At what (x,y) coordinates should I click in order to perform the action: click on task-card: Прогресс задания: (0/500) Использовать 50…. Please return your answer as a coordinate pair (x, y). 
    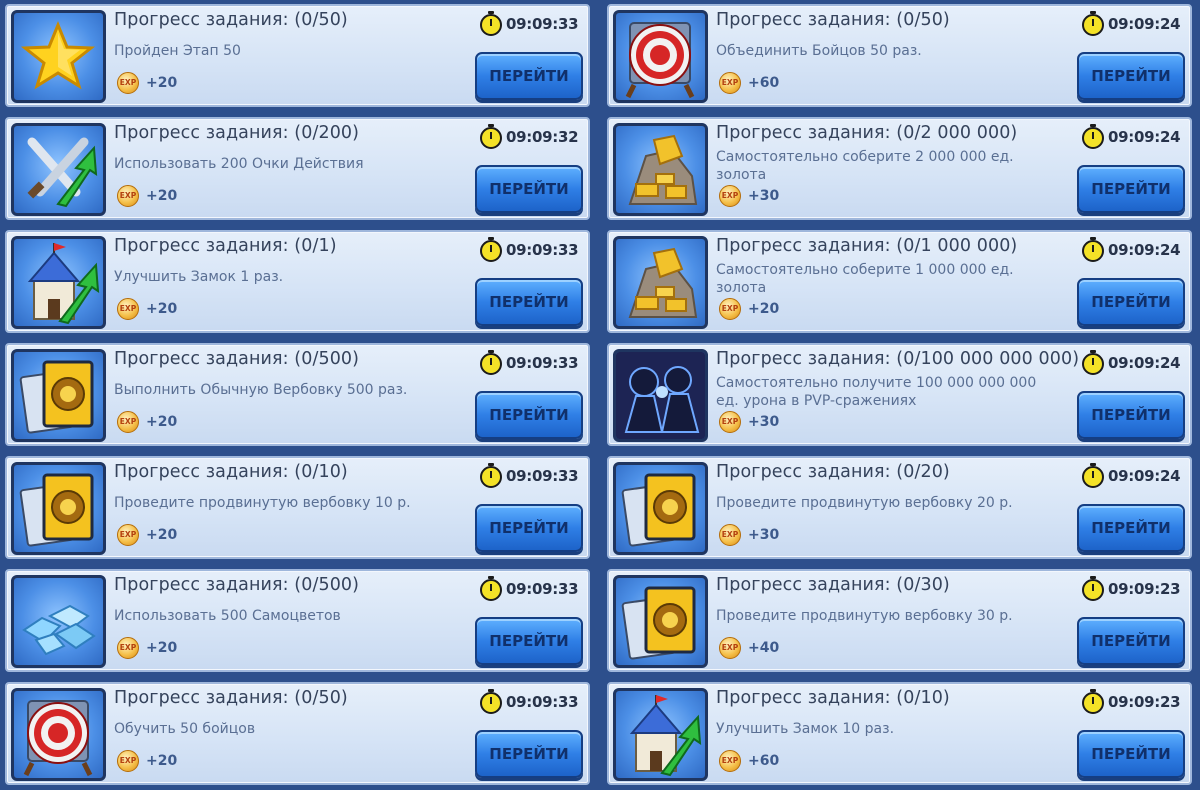
    Looking at the image, I should click on (297, 620).